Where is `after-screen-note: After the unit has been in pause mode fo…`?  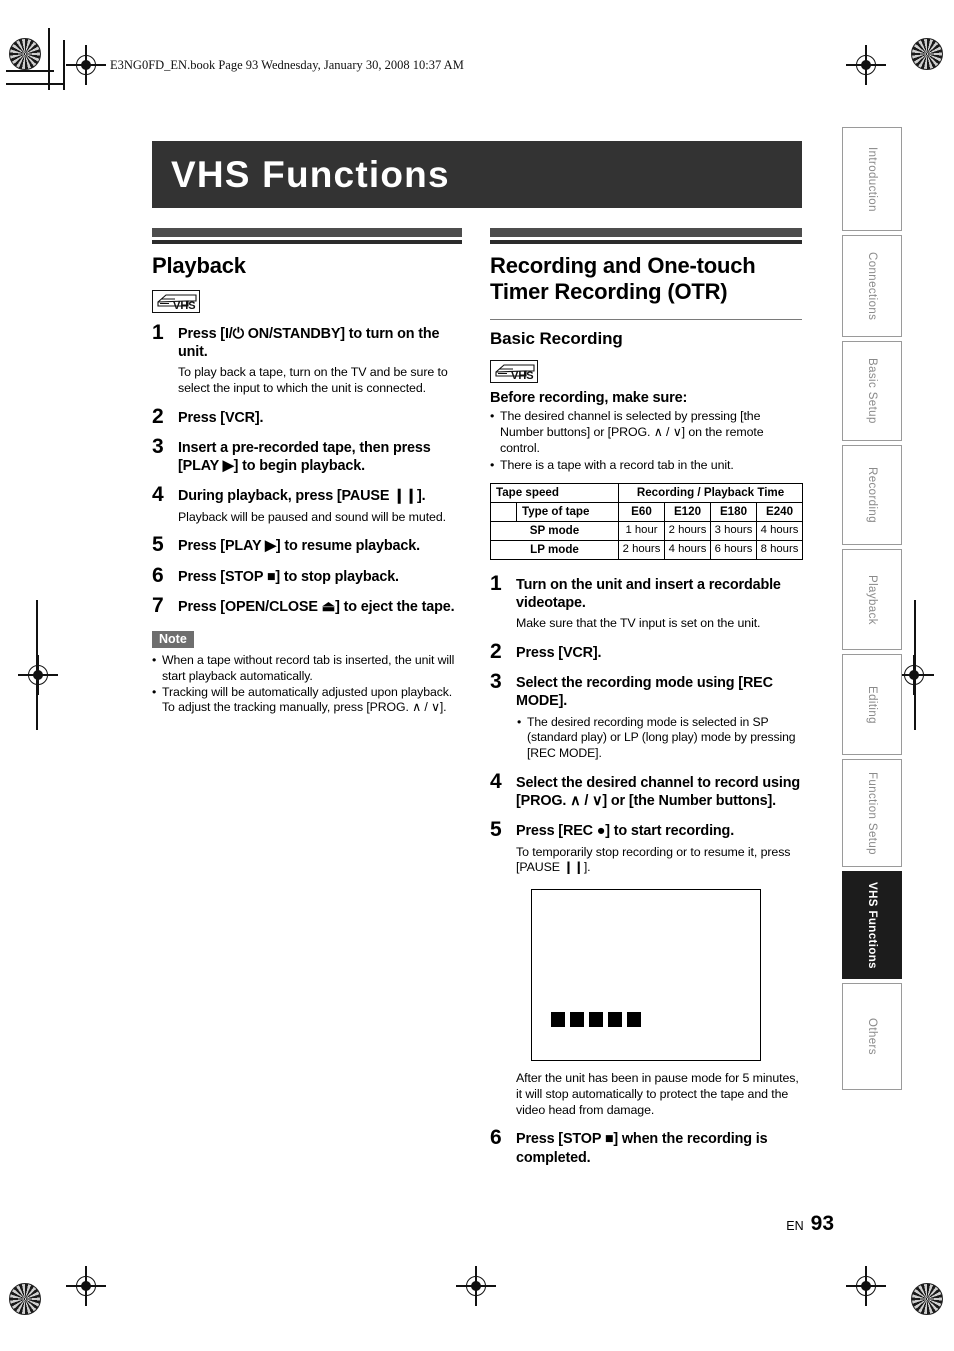
after-screen-note: After the unit has been in pause mode fo… is located at coordinates (657, 1094).